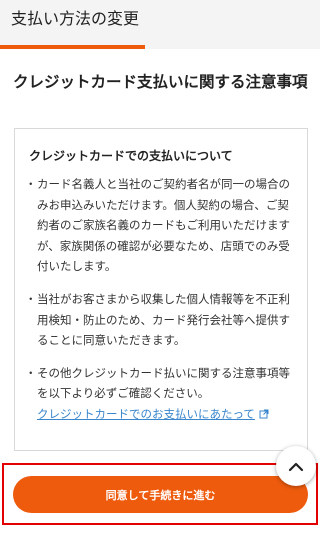  Describe the element at coordinates (153, 414) in the screenshot. I see `credit-card-payment-link: クレジットカードでのお支払いにあたって` at that location.